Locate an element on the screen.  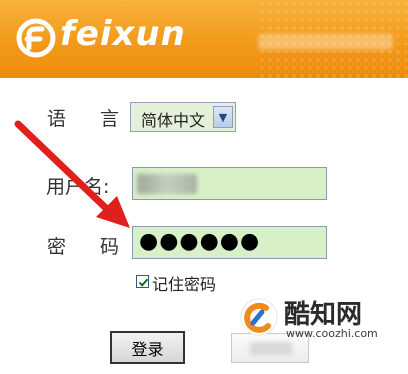
username-field is located at coordinates (229, 183).